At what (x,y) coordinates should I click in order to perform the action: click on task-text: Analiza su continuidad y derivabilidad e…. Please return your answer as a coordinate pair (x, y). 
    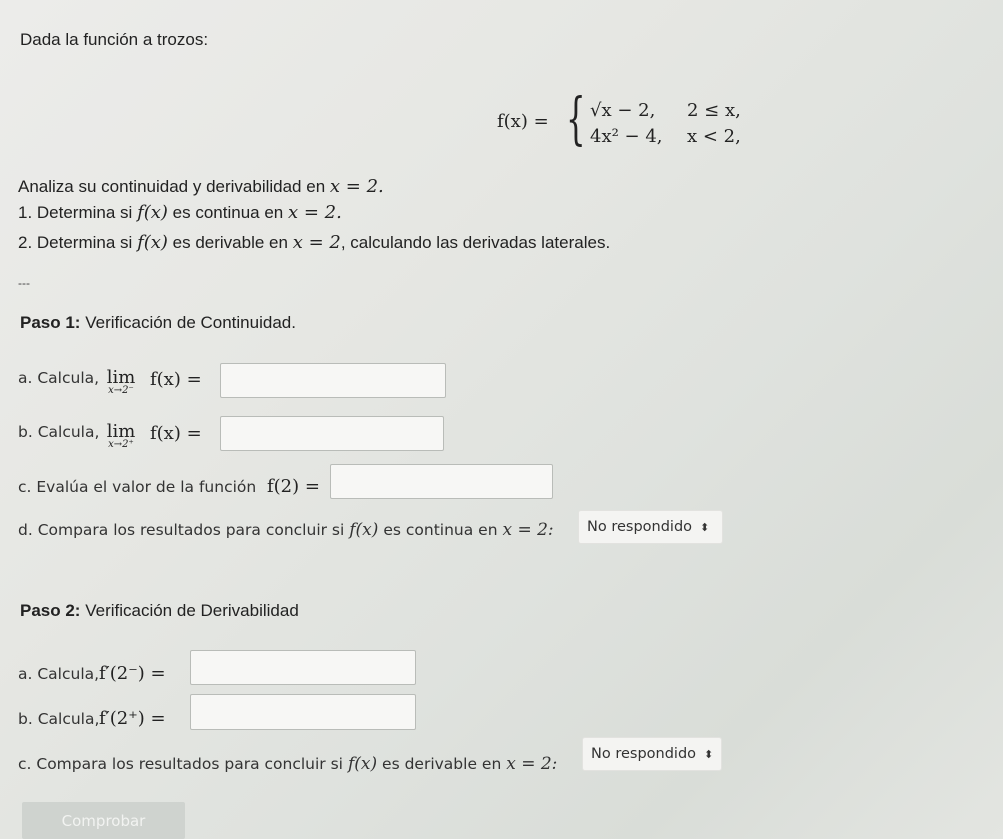
    Looking at the image, I should click on (201, 186).